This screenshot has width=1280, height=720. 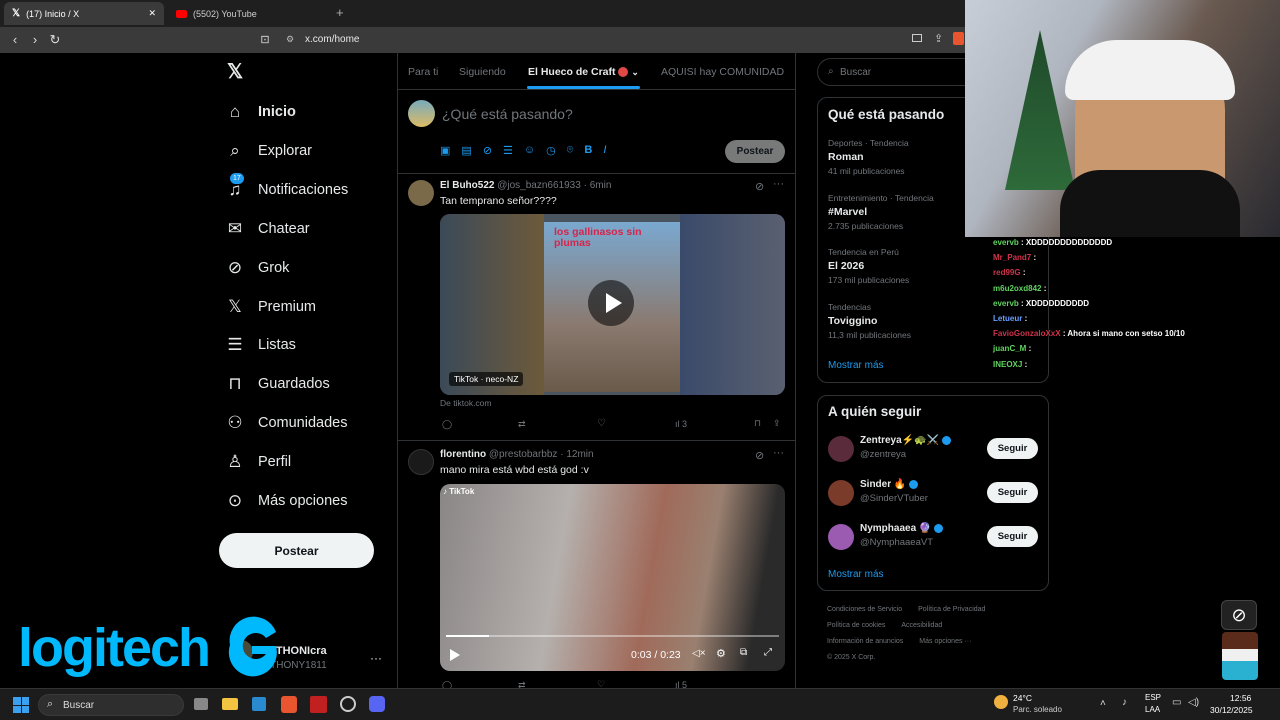 What do you see at coordinates (722, 72) in the screenshot?
I see `tab-community: AQUISI hay COMUNIDAD` at bounding box center [722, 72].